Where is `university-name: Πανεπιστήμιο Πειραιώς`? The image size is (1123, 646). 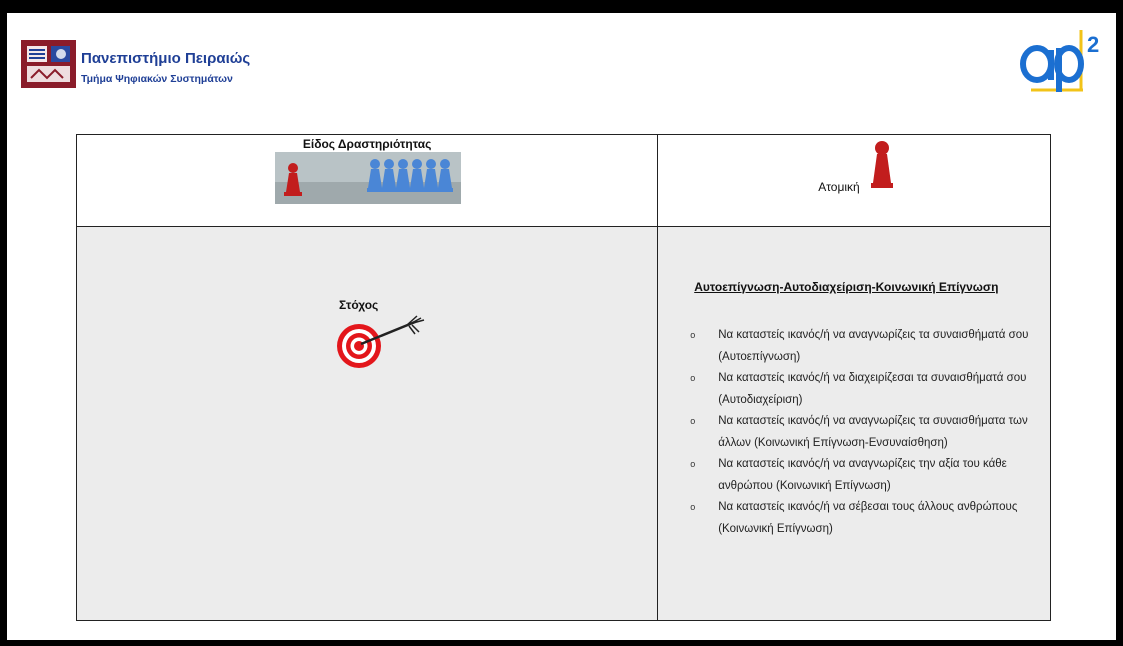
university-name: Πανεπιστήμιο Πειραιώς is located at coordinates (166, 58).